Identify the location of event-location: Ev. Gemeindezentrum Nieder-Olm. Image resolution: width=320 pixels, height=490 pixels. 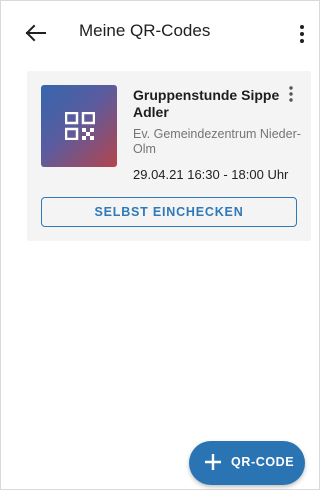
(217, 141).